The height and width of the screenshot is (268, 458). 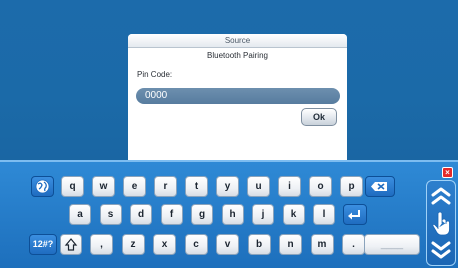 I want to click on key-period: ., so click(x=353, y=244).